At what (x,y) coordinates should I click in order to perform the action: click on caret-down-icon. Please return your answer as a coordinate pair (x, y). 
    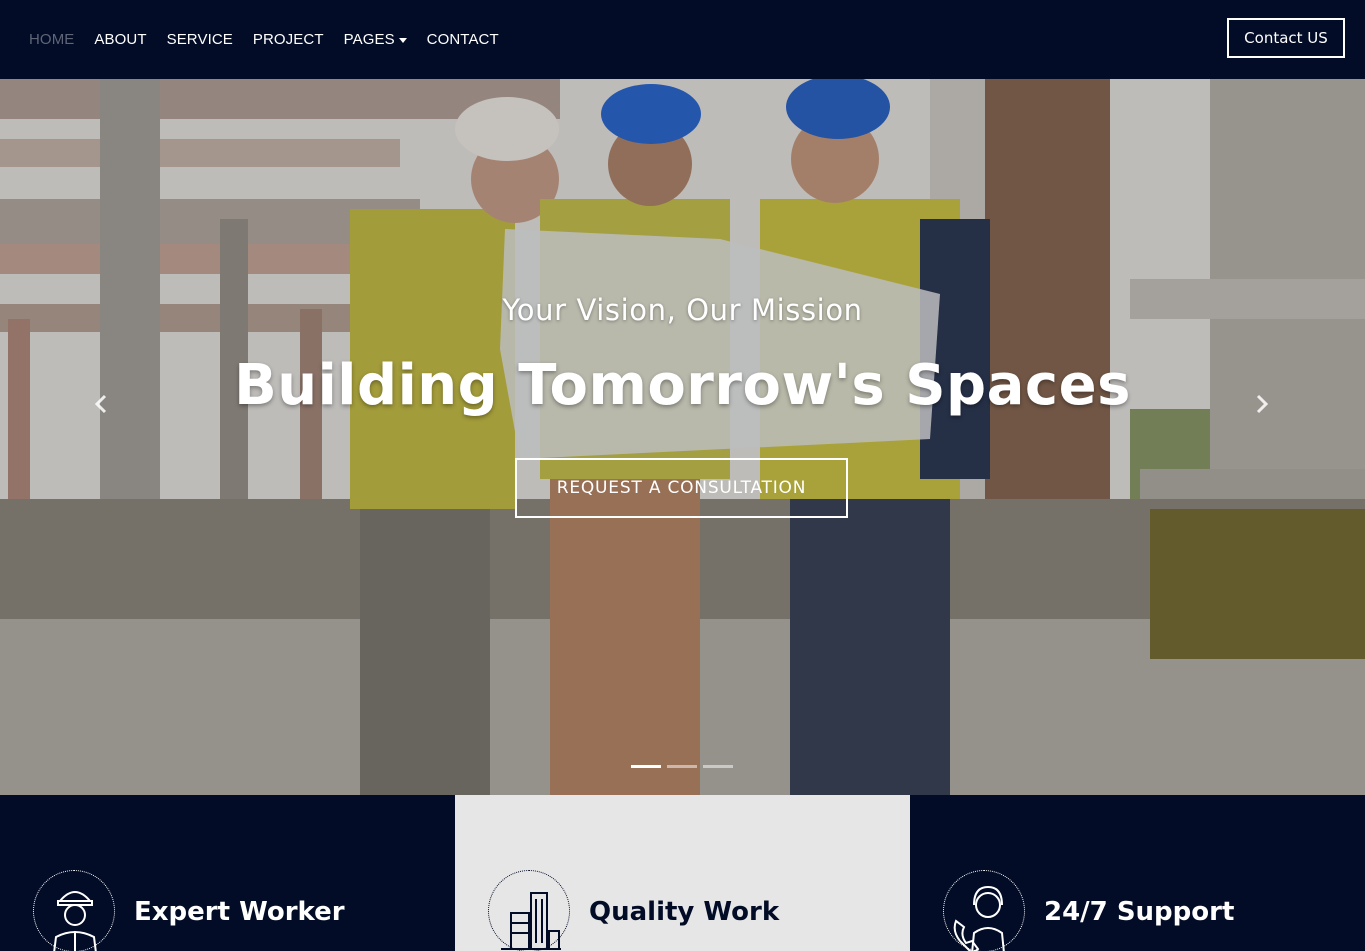
    Looking at the image, I should click on (402, 40).